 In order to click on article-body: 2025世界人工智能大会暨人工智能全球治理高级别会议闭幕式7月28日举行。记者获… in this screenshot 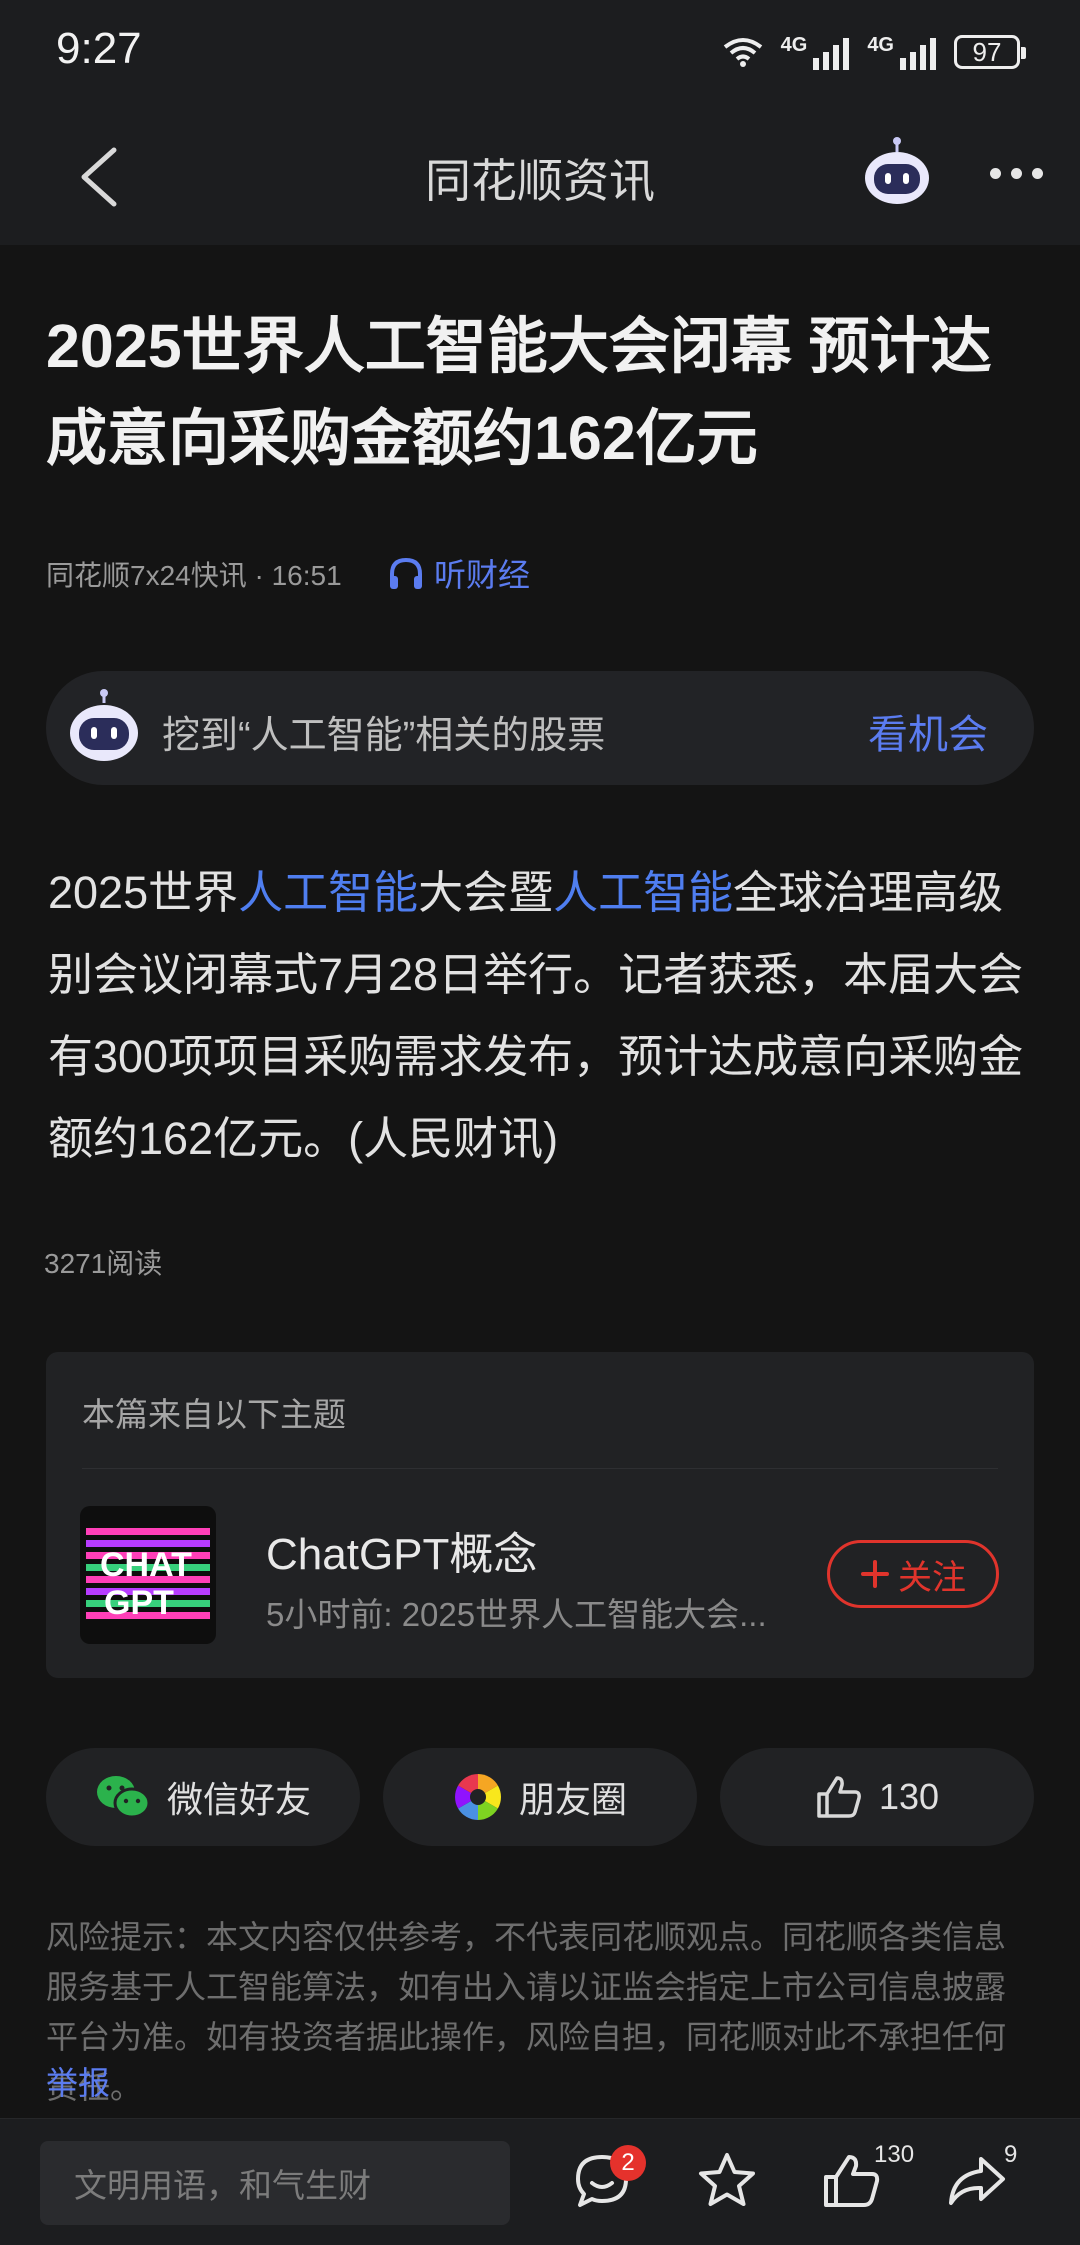, I will do `click(543, 1016)`.